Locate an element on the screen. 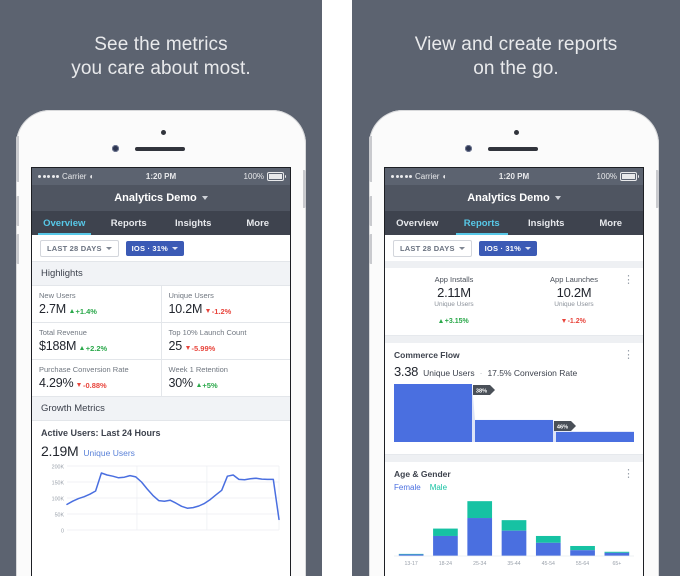  tab-insights-label: Insights is located at coordinates (546, 223).